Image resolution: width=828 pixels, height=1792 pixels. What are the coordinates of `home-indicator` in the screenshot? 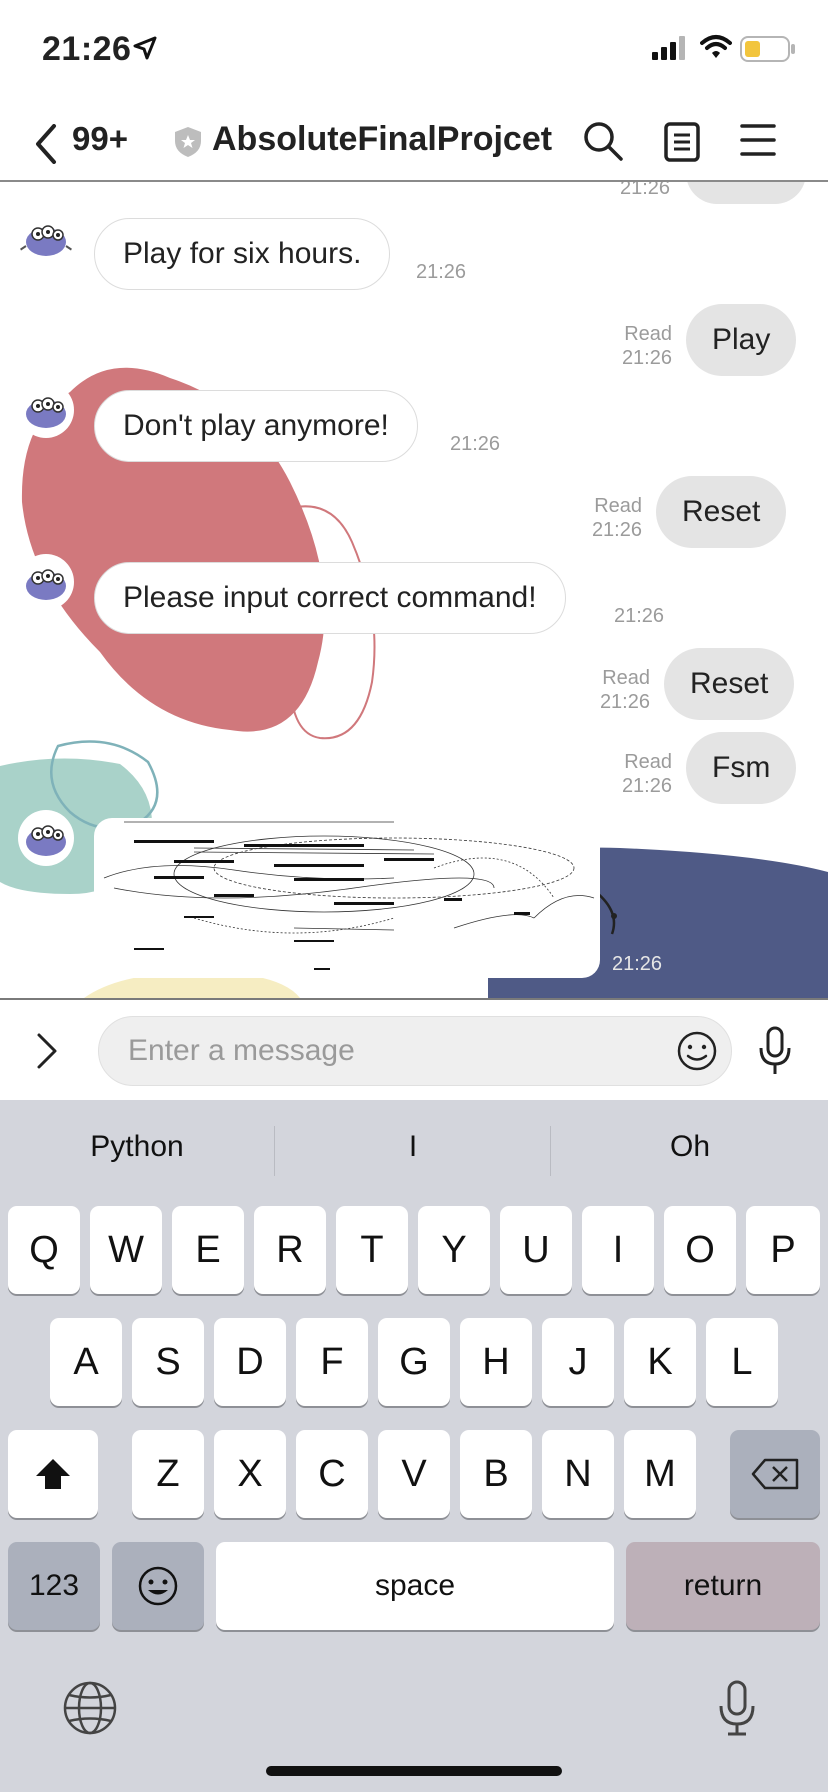 It's located at (414, 1771).